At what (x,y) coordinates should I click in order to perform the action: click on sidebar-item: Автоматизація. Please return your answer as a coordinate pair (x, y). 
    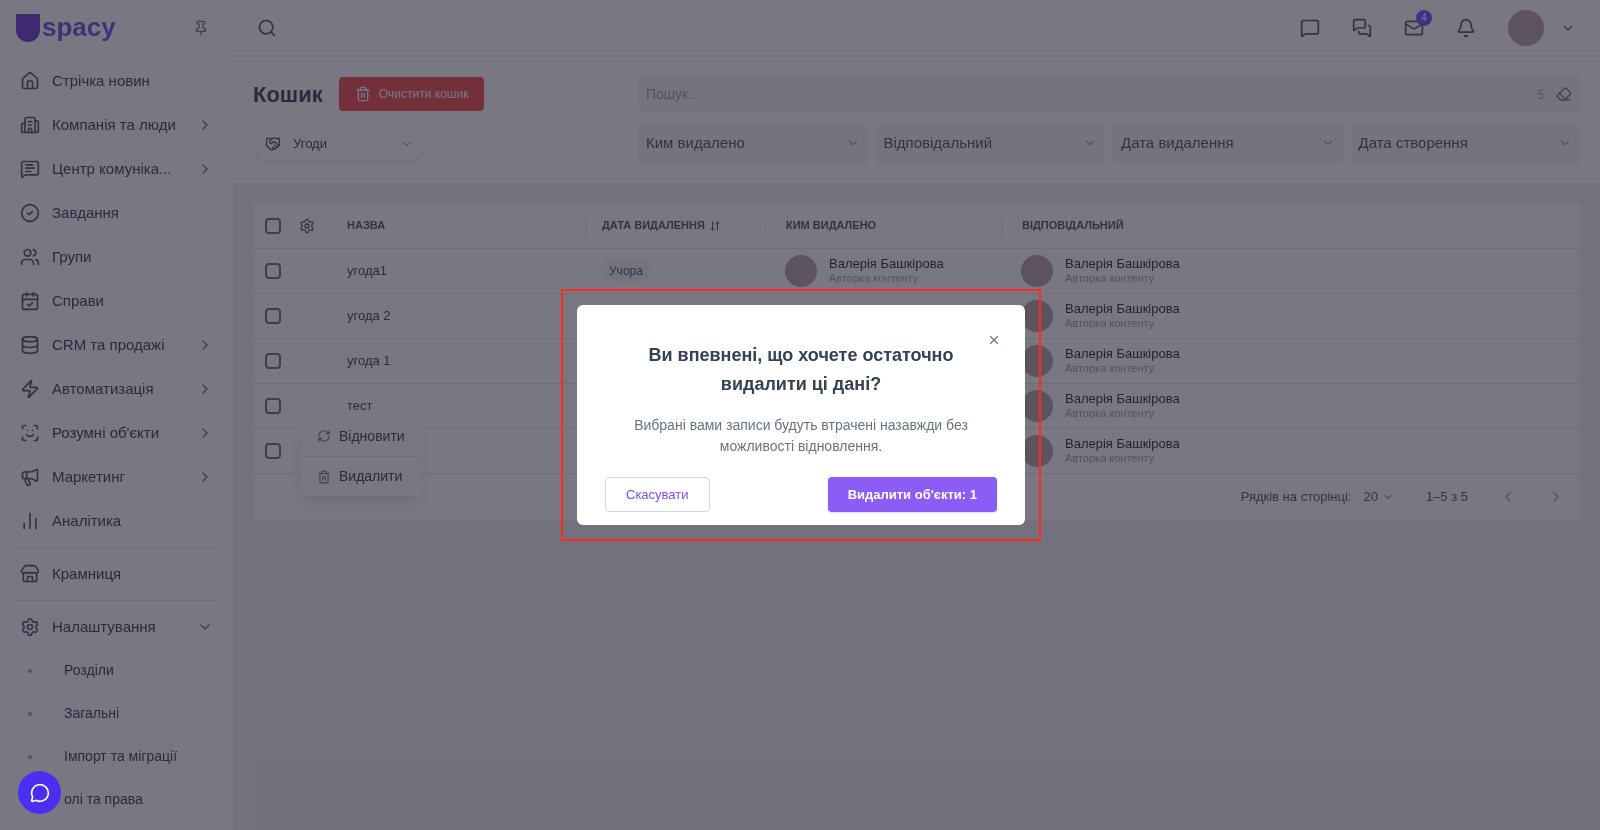
    Looking at the image, I should click on (116, 389).